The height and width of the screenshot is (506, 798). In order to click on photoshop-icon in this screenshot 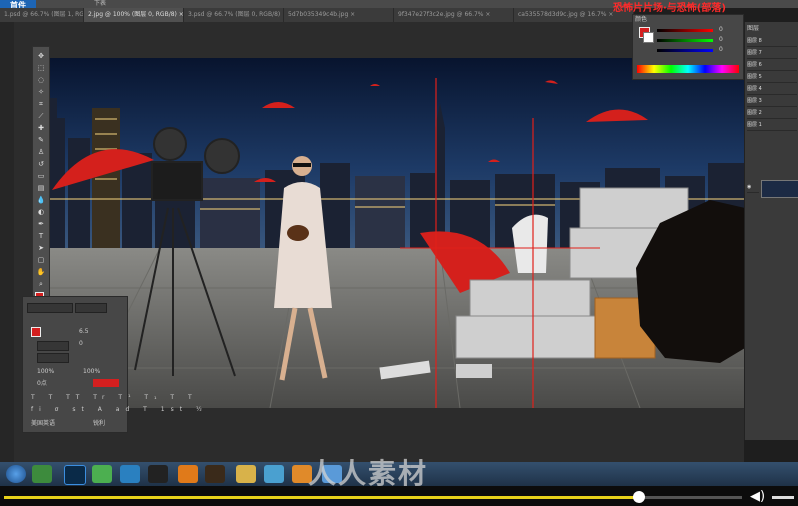, I will do `click(75, 475)`.